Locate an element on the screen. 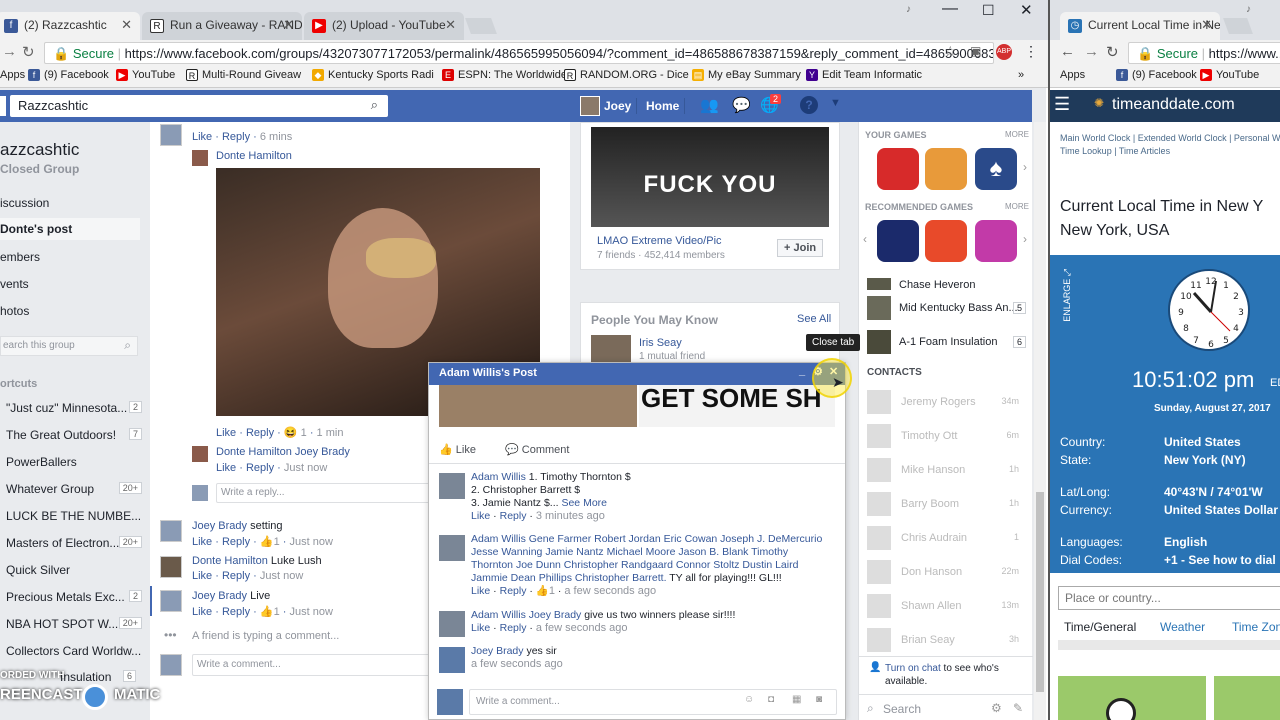  shortcut-item: NBA HOT SPOT W... 20+ is located at coordinates (76, 624).